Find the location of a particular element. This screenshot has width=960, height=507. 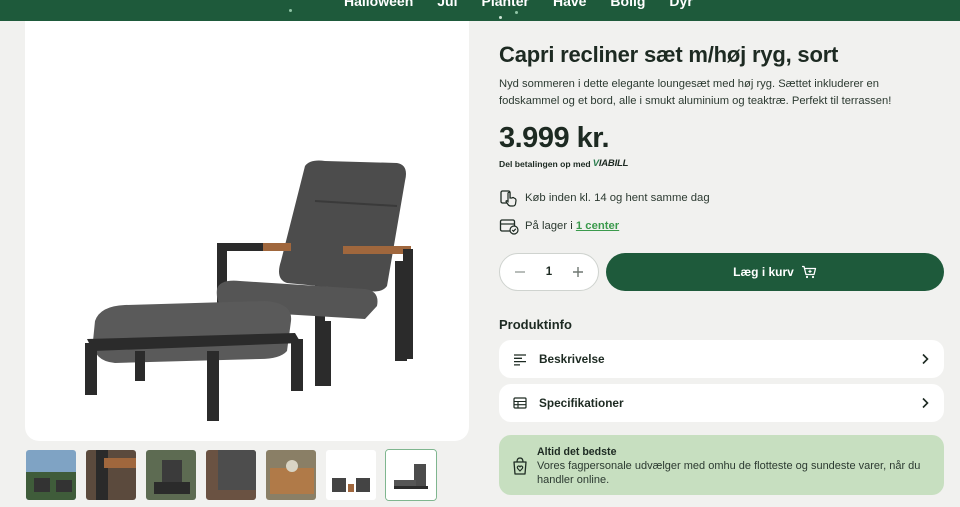

promo-title: Altid det bedste is located at coordinates (577, 452).